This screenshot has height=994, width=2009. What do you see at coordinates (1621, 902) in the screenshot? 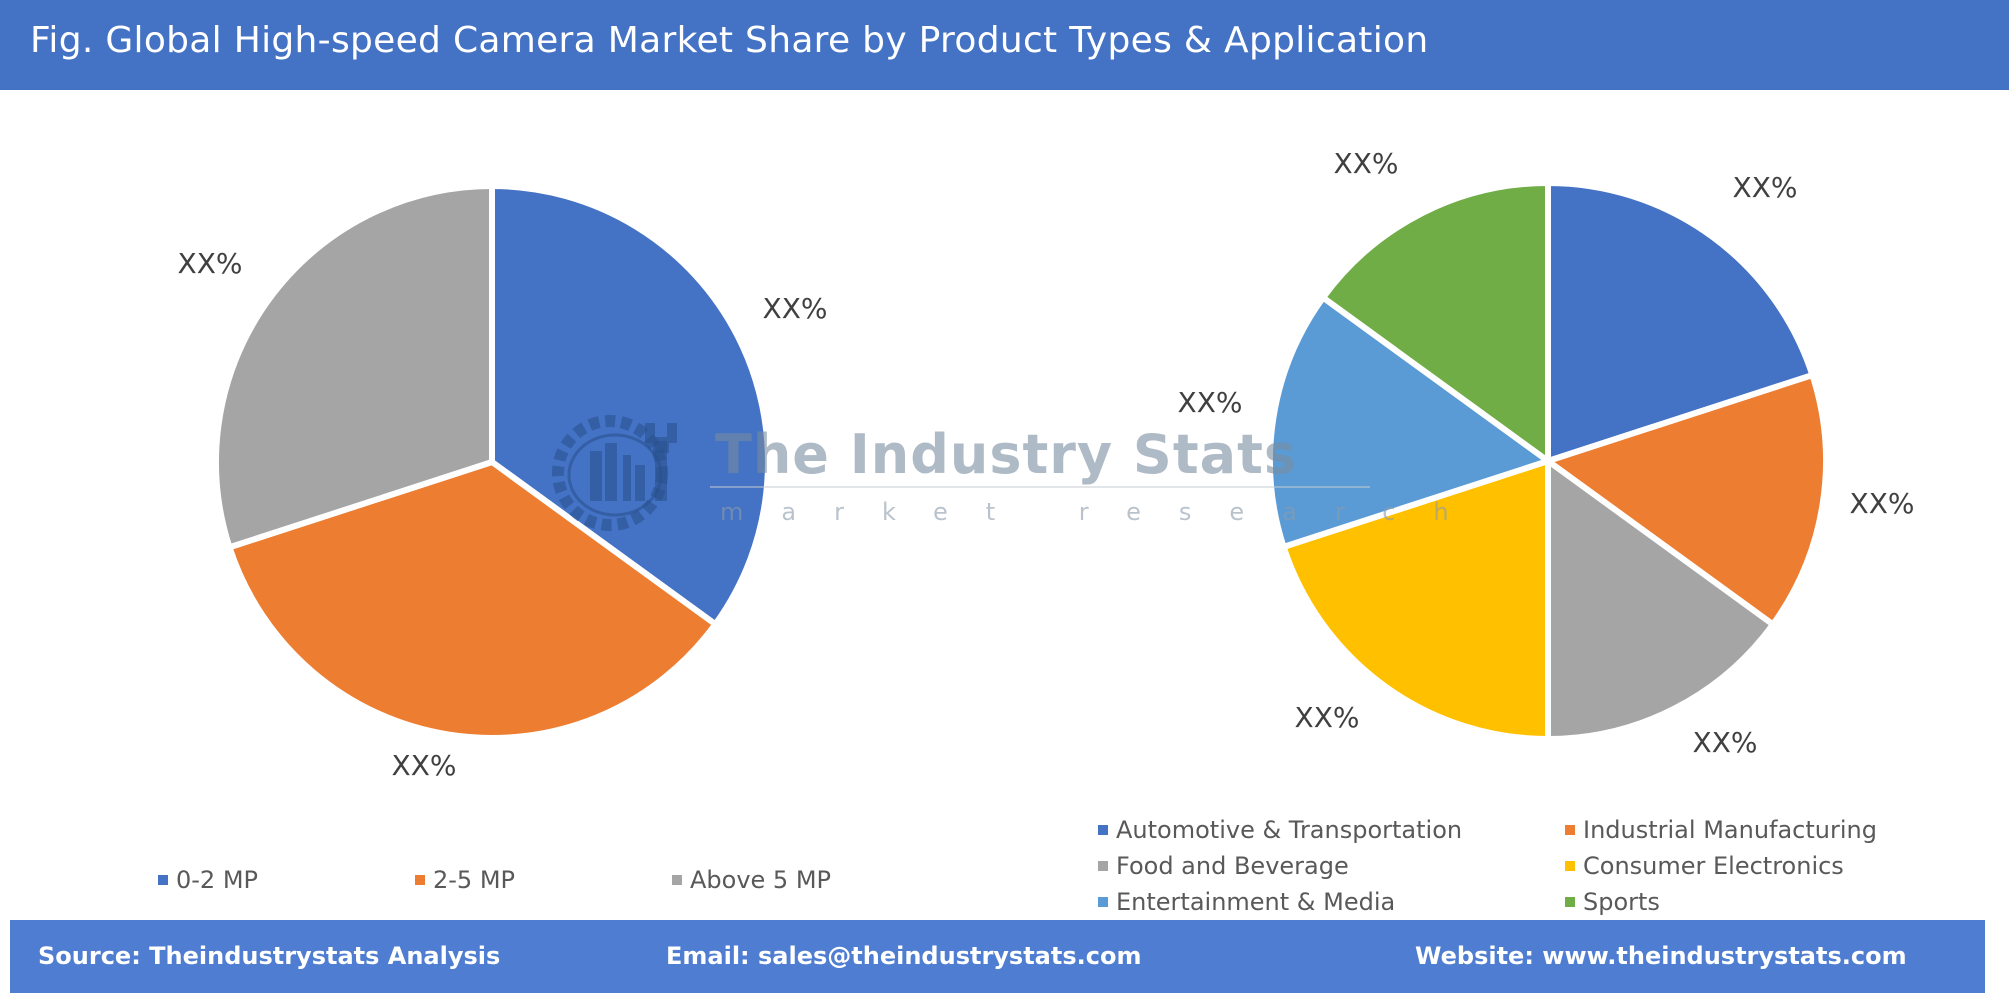
I see `legend-label: Sports` at bounding box center [1621, 902].